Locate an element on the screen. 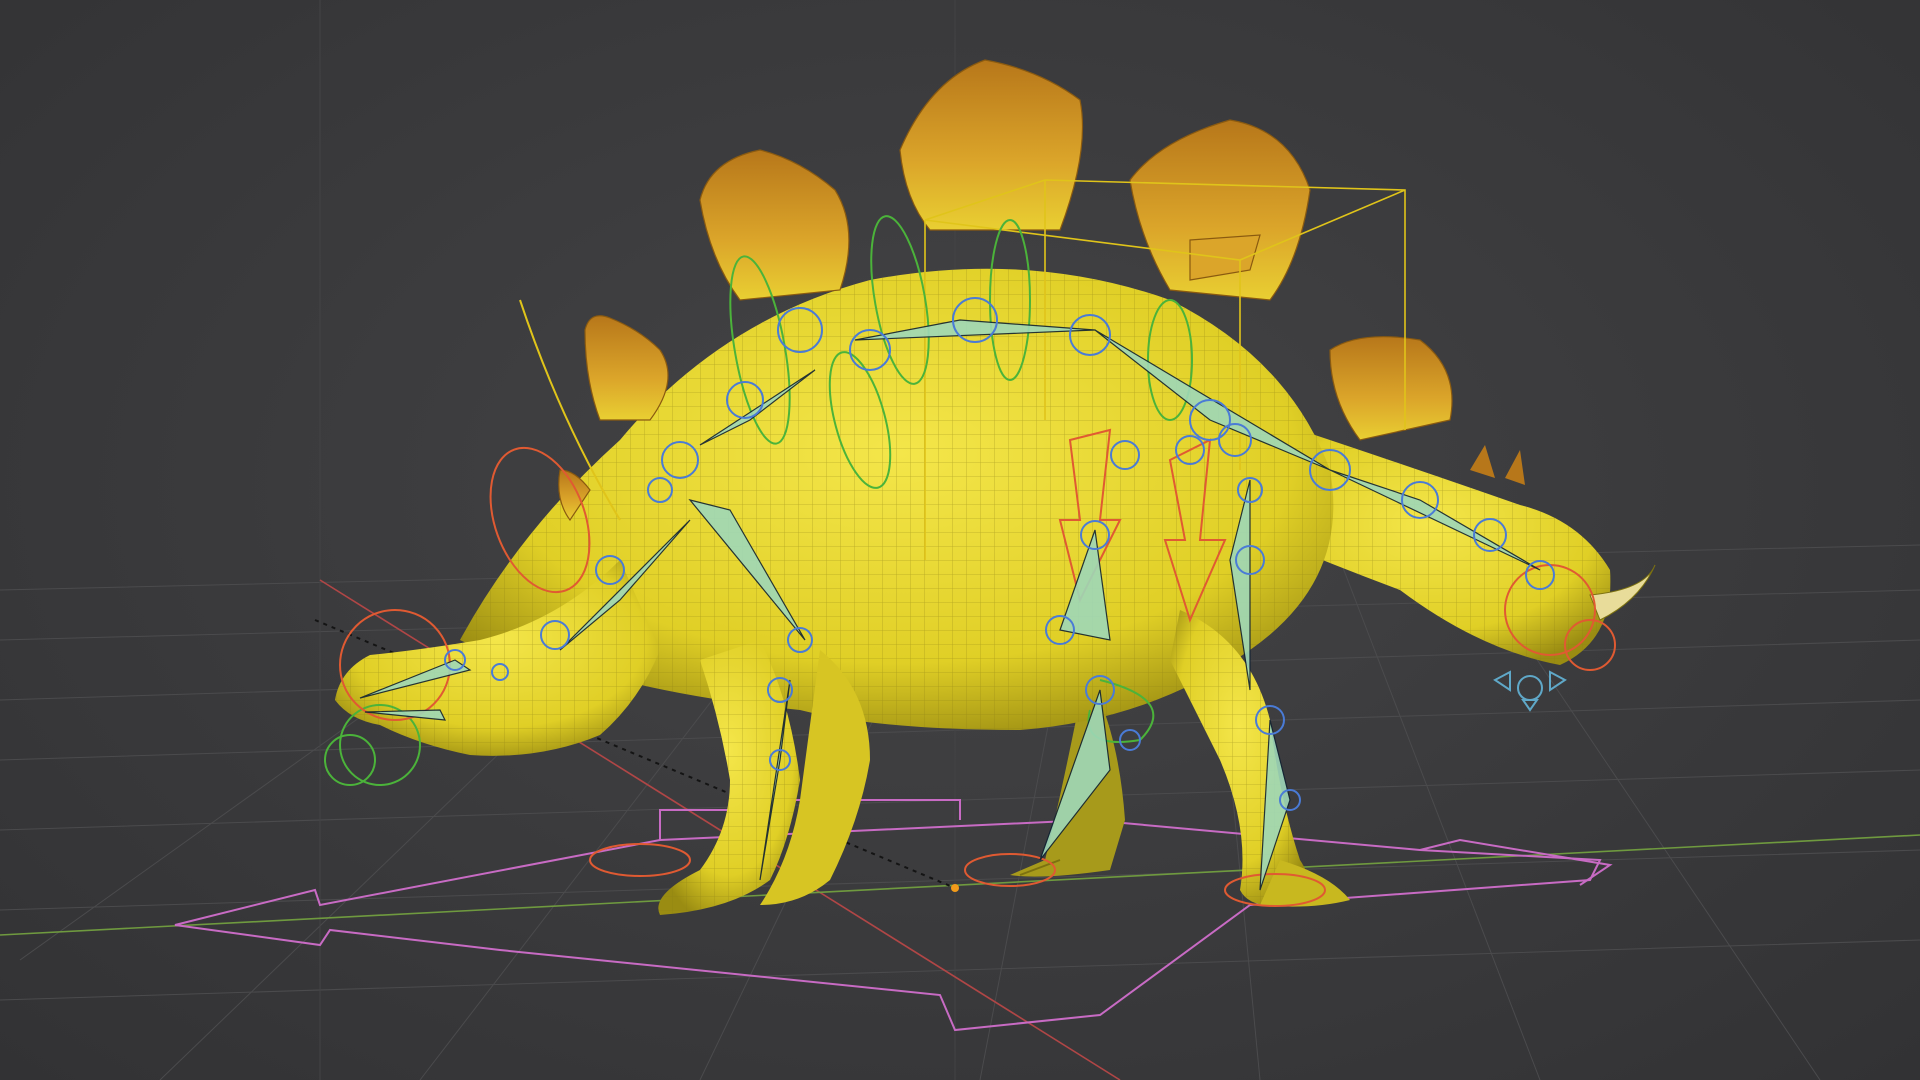  world-origin is located at coordinates (955, 888).